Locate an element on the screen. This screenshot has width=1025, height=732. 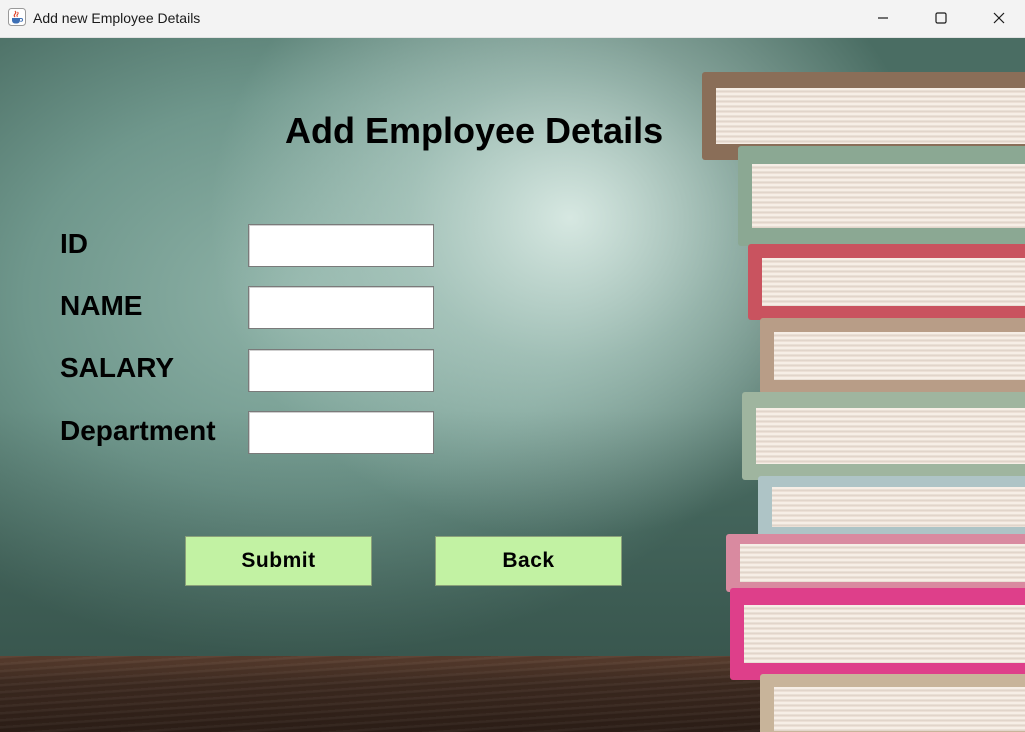
department-input is located at coordinates (341, 432).